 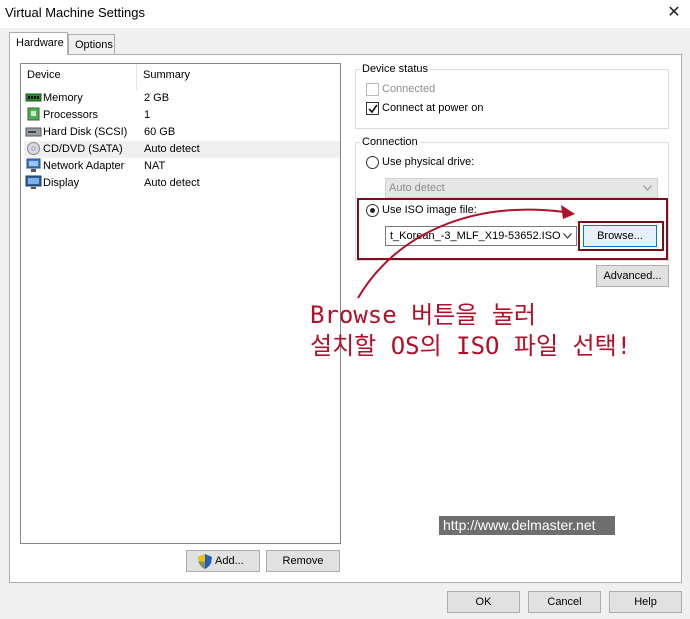 I want to click on device-name: Hard Disk (SCSI), so click(x=85, y=132).